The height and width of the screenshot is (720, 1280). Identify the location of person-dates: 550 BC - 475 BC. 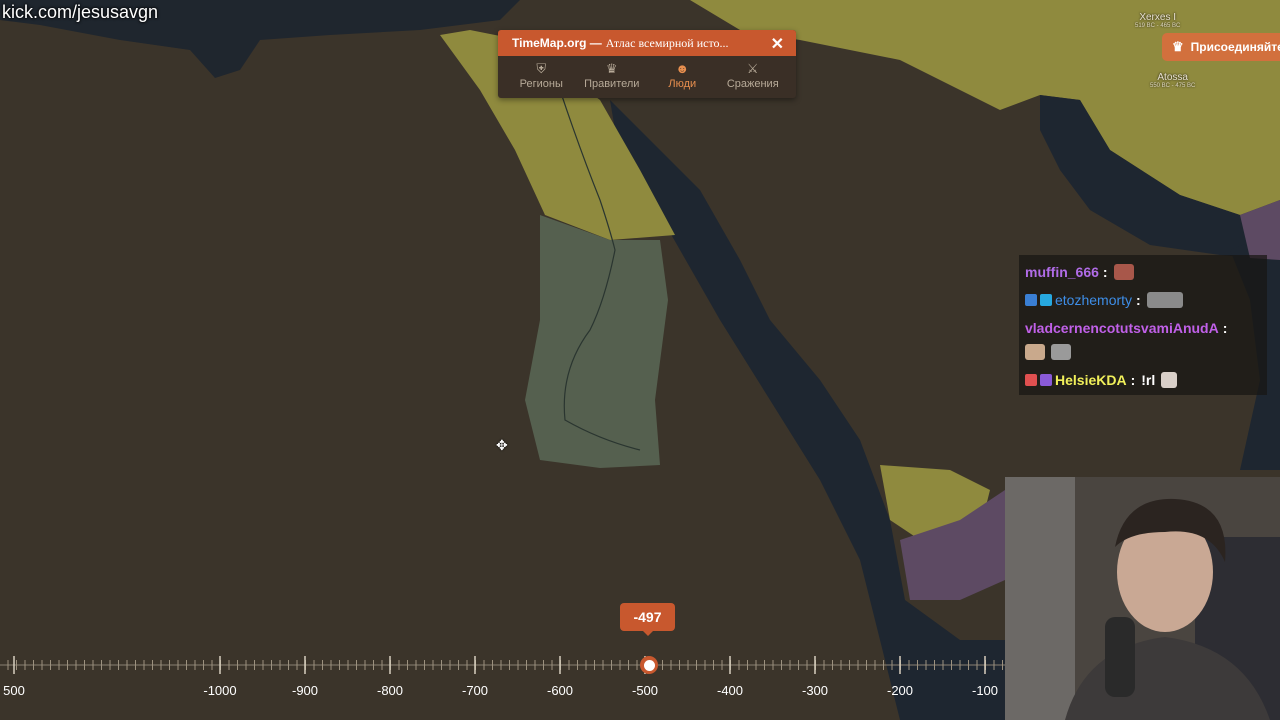
(1173, 86).